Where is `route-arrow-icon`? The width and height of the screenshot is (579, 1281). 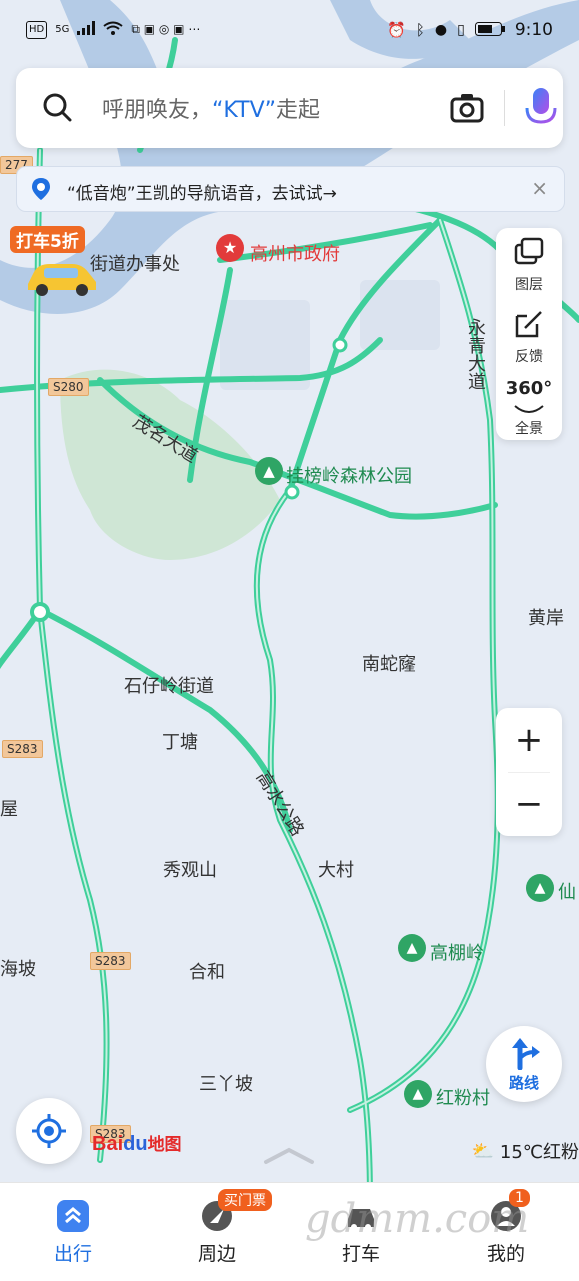 route-arrow-icon is located at coordinates (526, 1054).